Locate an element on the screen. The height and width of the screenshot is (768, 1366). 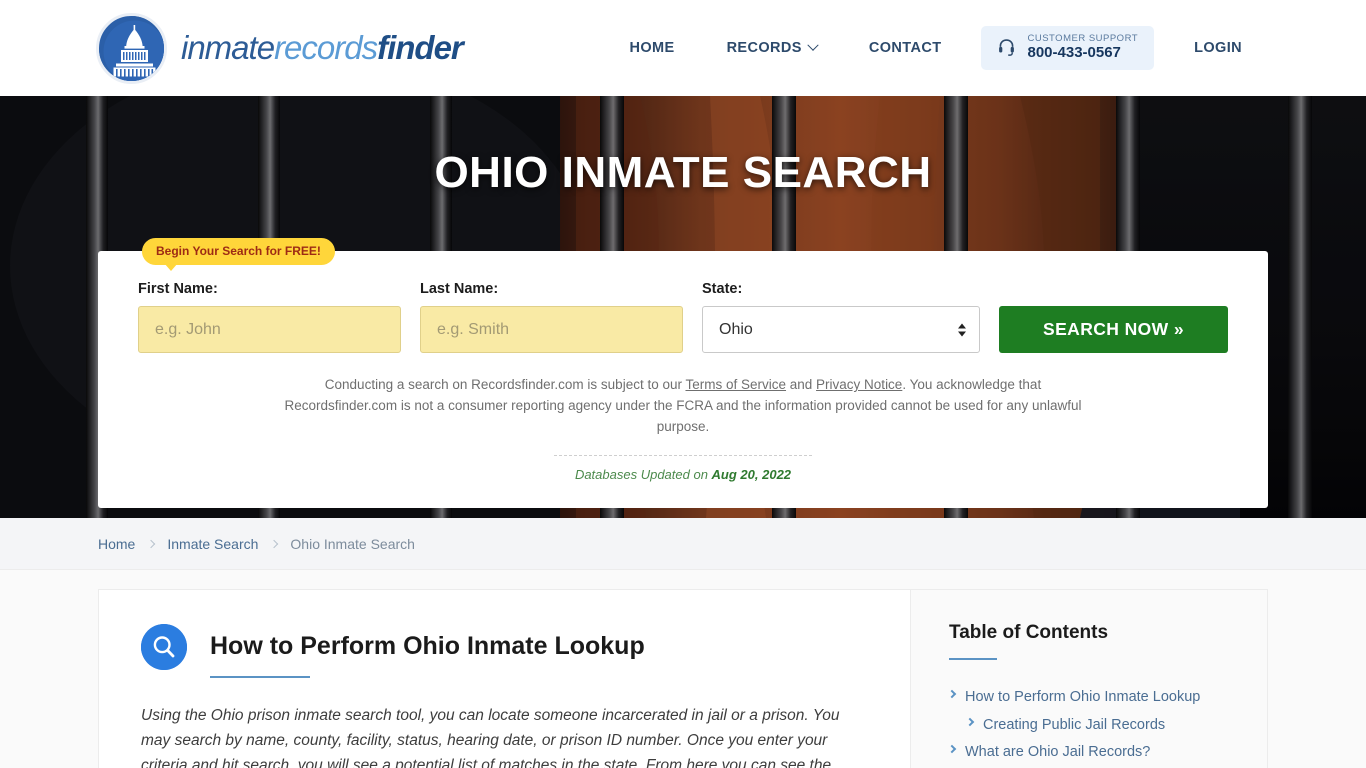
breadcrumb-item-current: Ohio Inmate Search is located at coordinates (352, 543).